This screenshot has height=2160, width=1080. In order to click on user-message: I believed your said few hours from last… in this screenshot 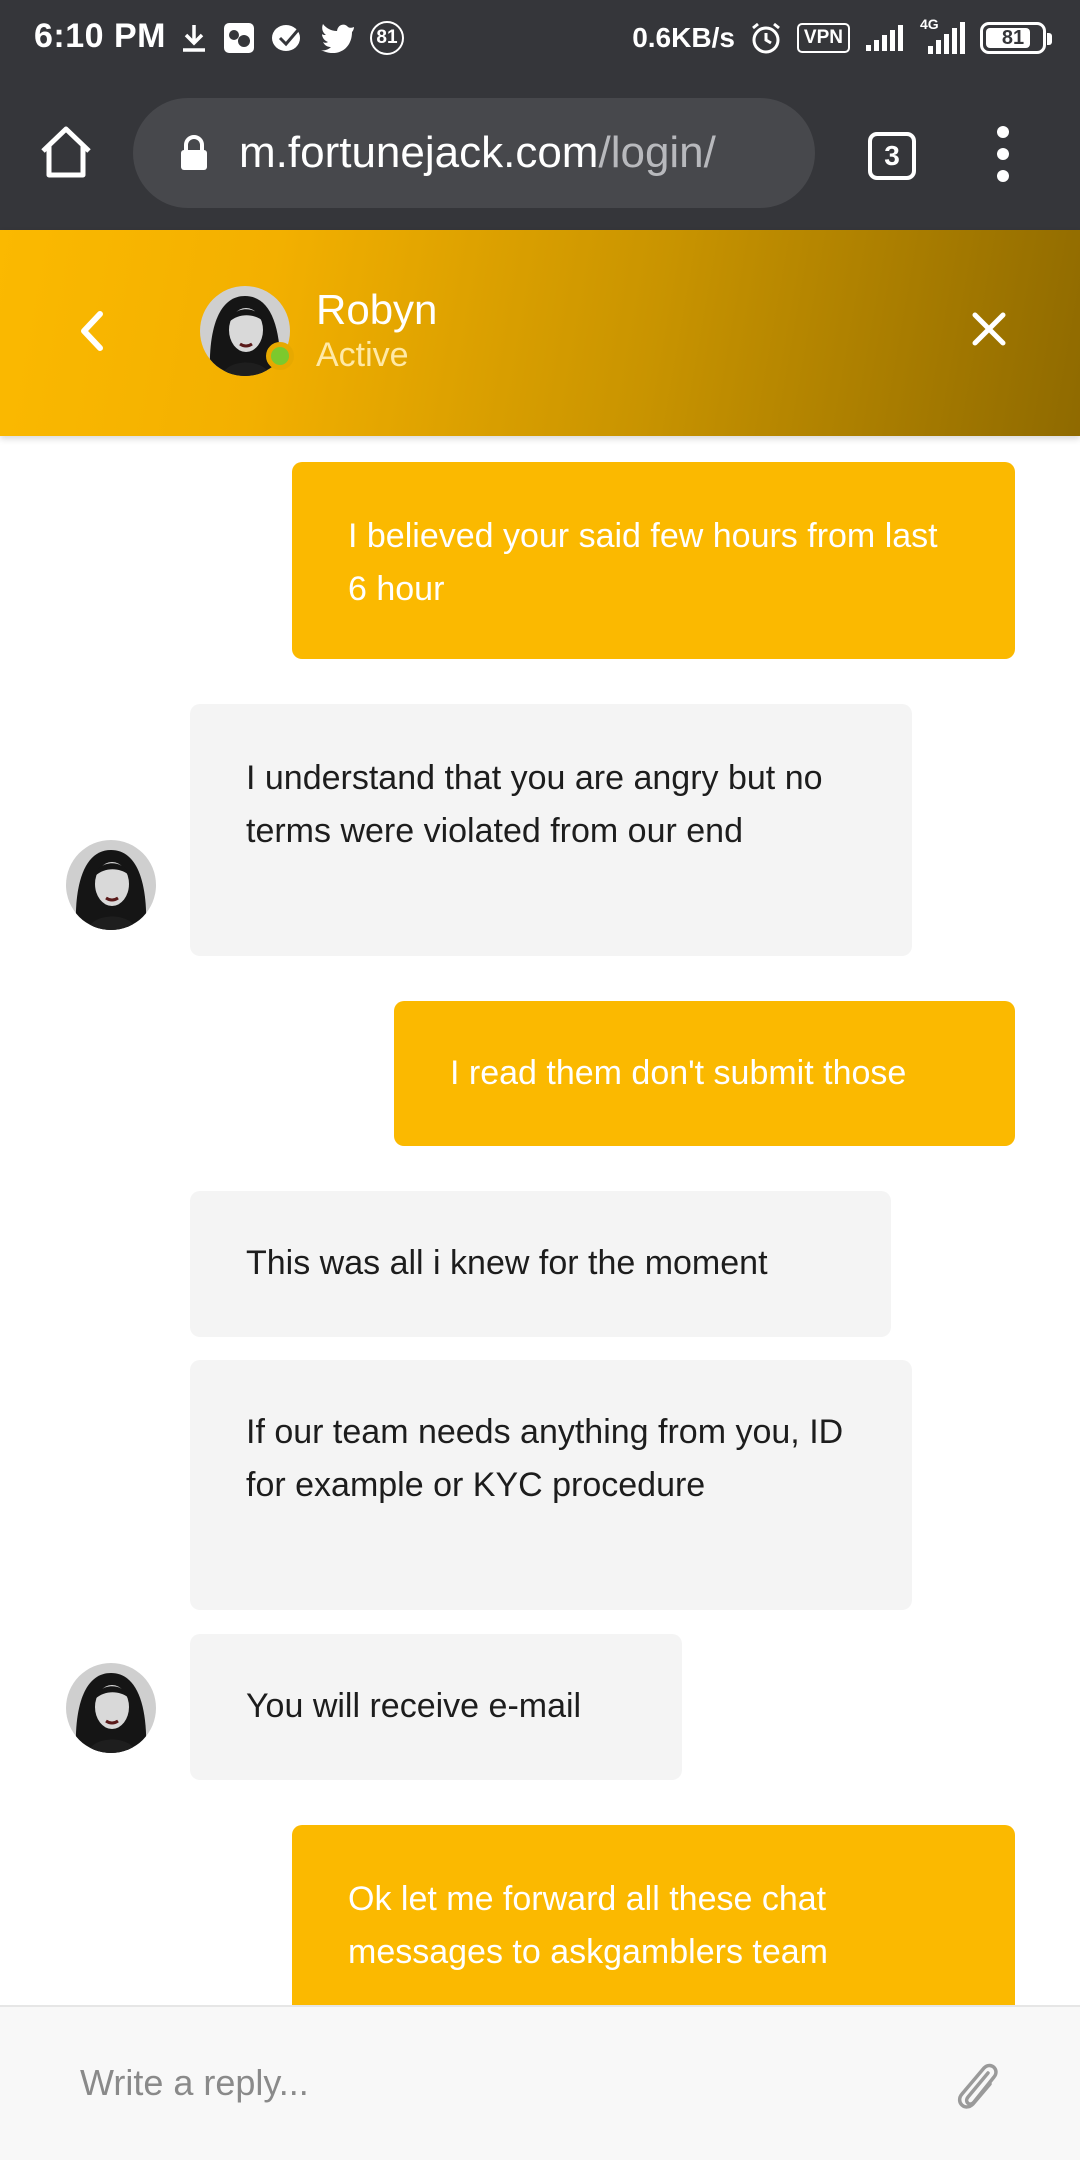, I will do `click(653, 560)`.